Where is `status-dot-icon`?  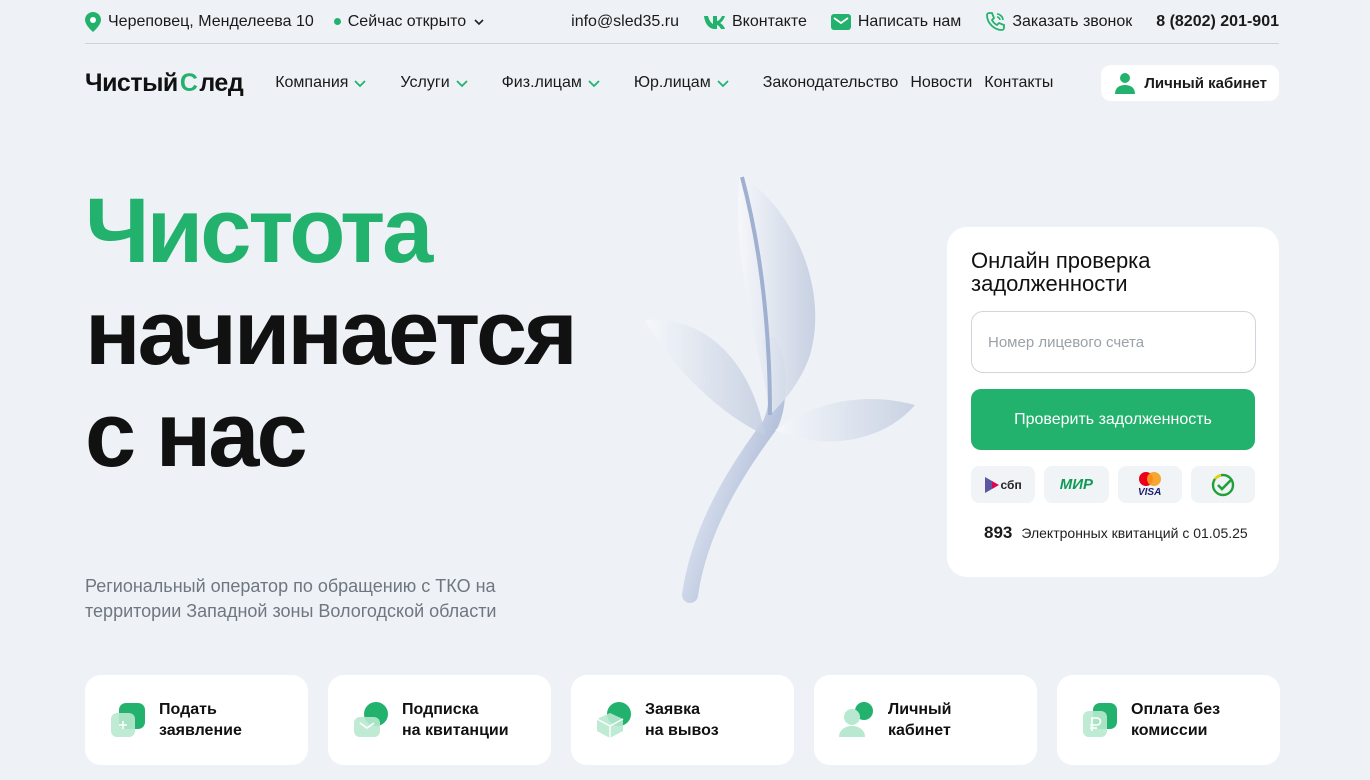
status-dot-icon is located at coordinates (337, 21).